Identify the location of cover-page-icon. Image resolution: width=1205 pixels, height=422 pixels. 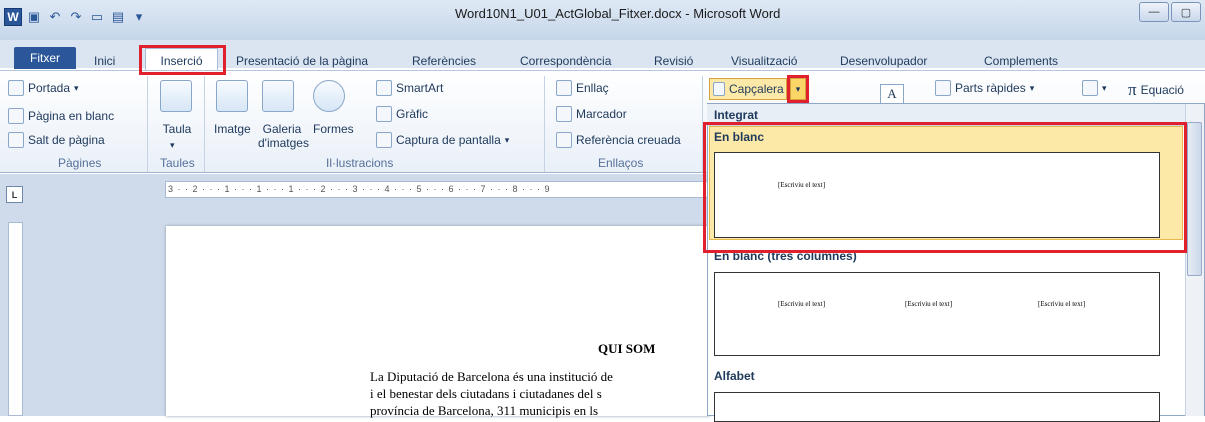
(16, 88).